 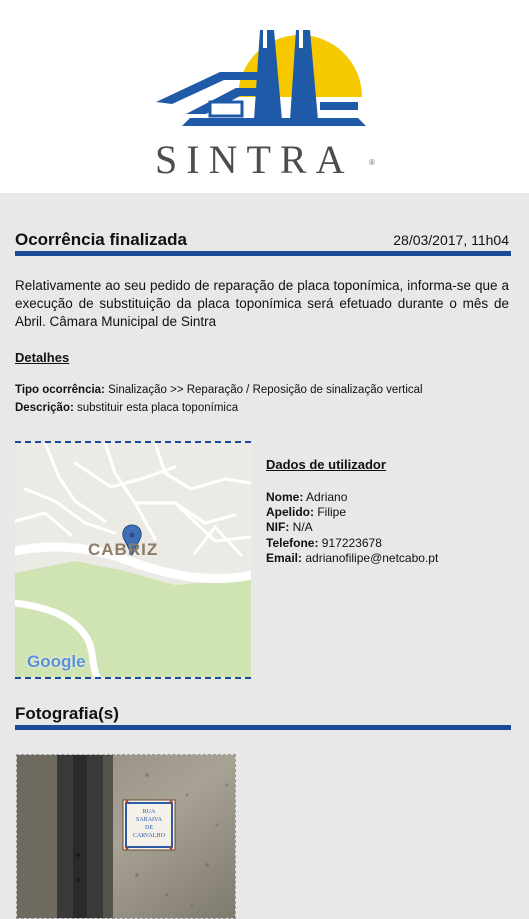 What do you see at coordinates (351, 543) in the screenshot?
I see `user-phone-value: 917223678` at bounding box center [351, 543].